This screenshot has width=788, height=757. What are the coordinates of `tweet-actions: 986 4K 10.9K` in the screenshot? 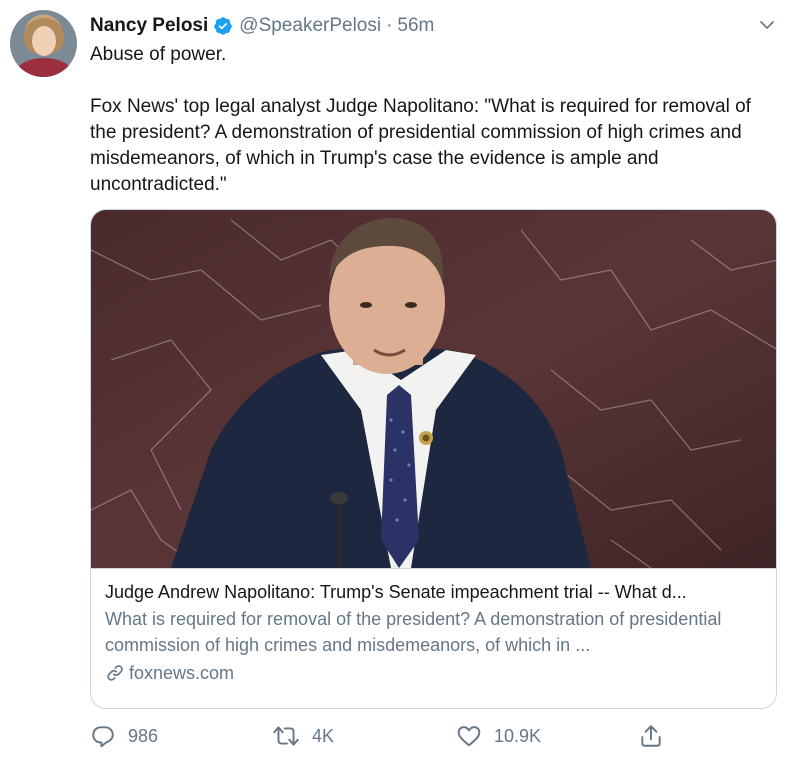 It's located at (390, 736).